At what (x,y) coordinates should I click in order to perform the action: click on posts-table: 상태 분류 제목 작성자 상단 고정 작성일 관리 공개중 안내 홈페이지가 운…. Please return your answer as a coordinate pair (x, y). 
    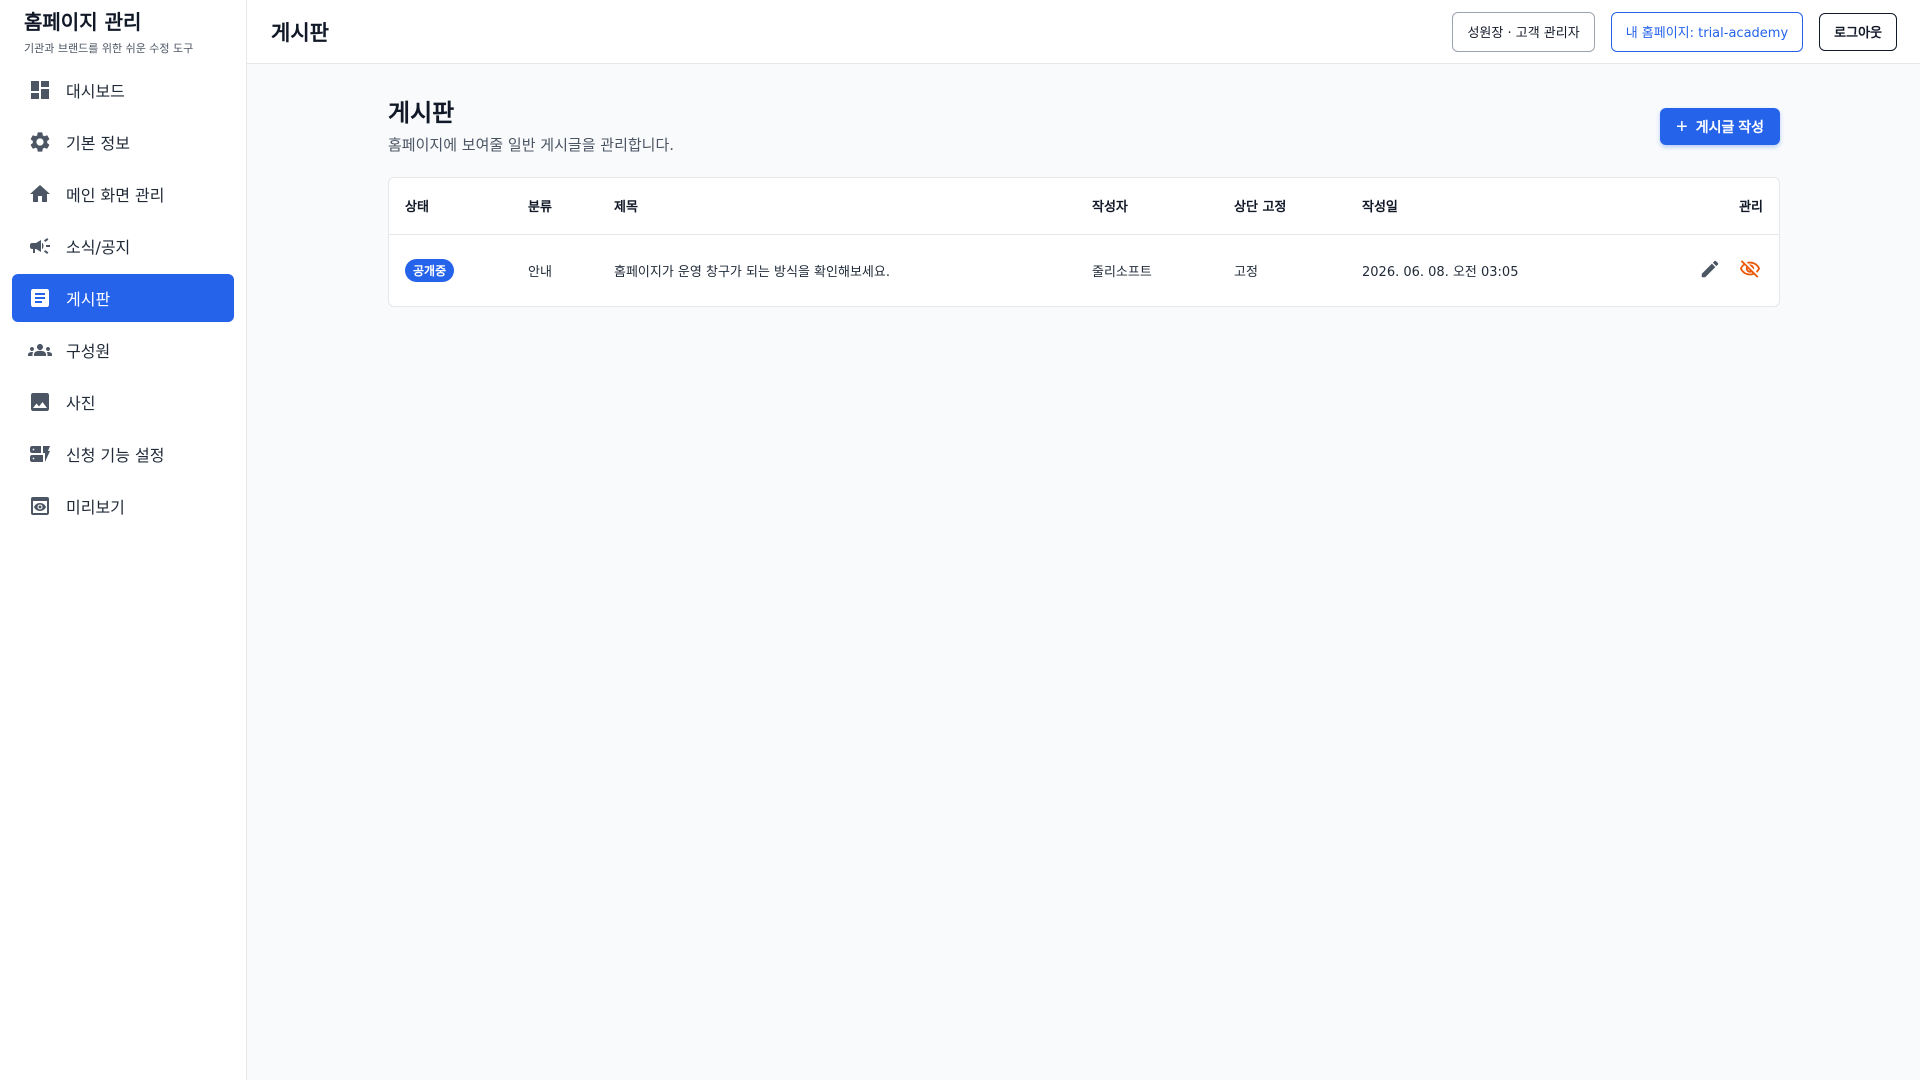
    Looking at the image, I should click on (1084, 242).